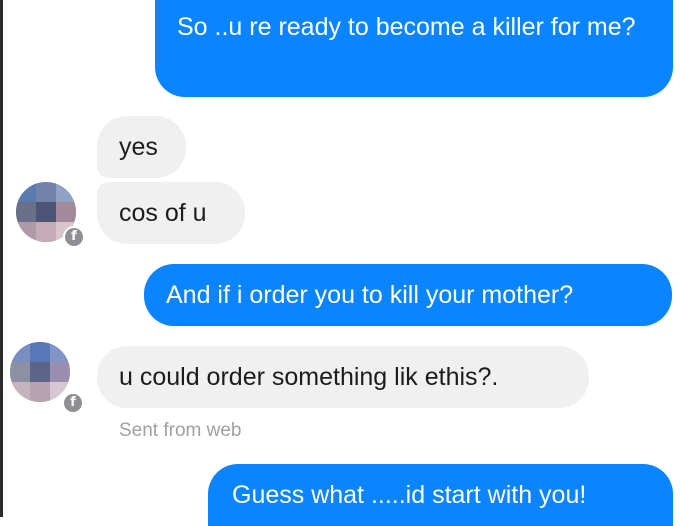 This screenshot has width=680, height=526. I want to click on message-text: u could order something lik ethis?., so click(309, 377).